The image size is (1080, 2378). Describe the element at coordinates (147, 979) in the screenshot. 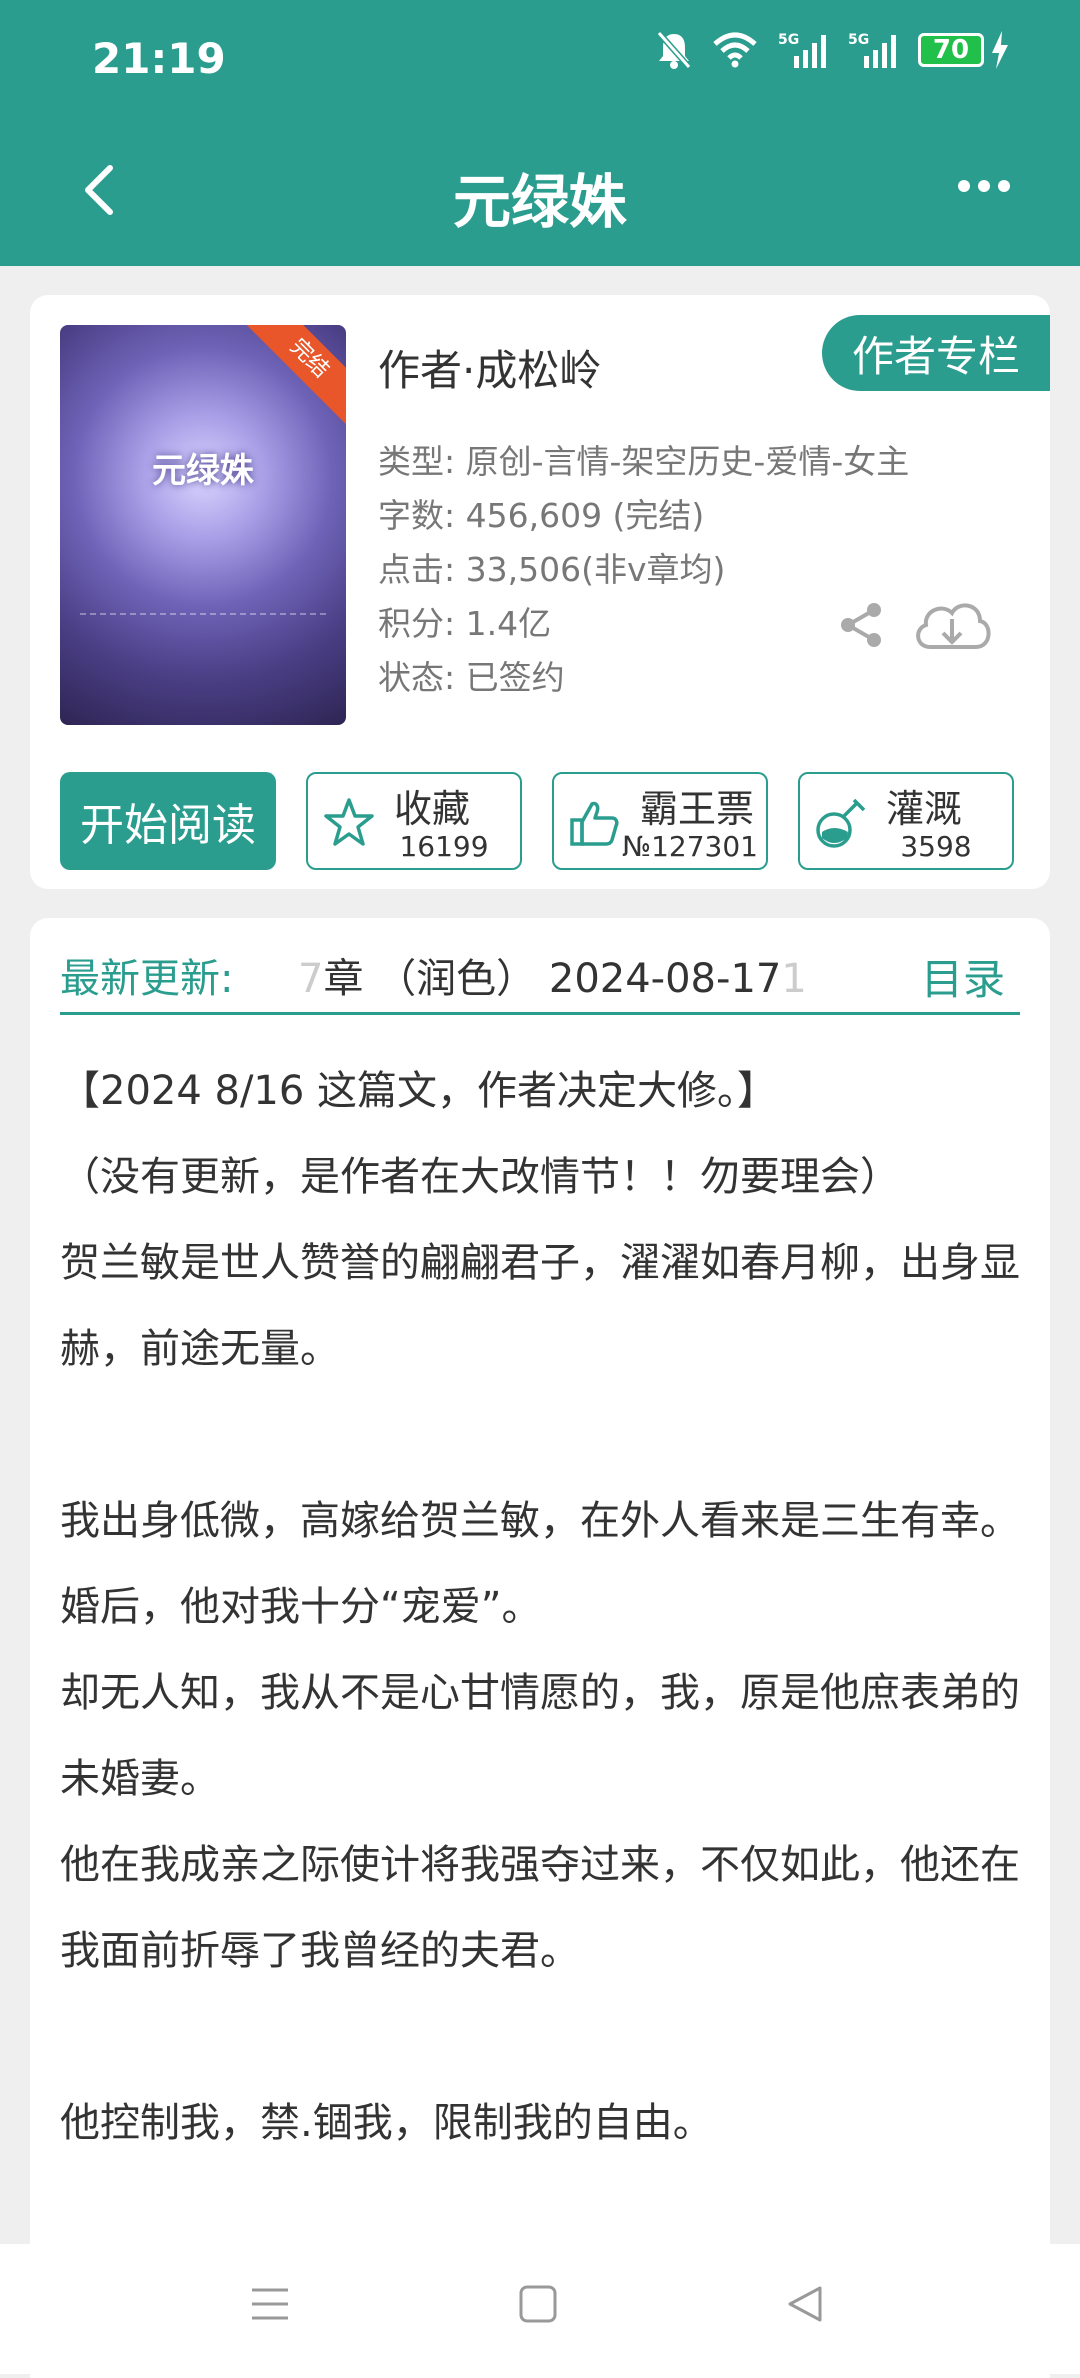

I see `latest-update-label: 最新更新:` at that location.